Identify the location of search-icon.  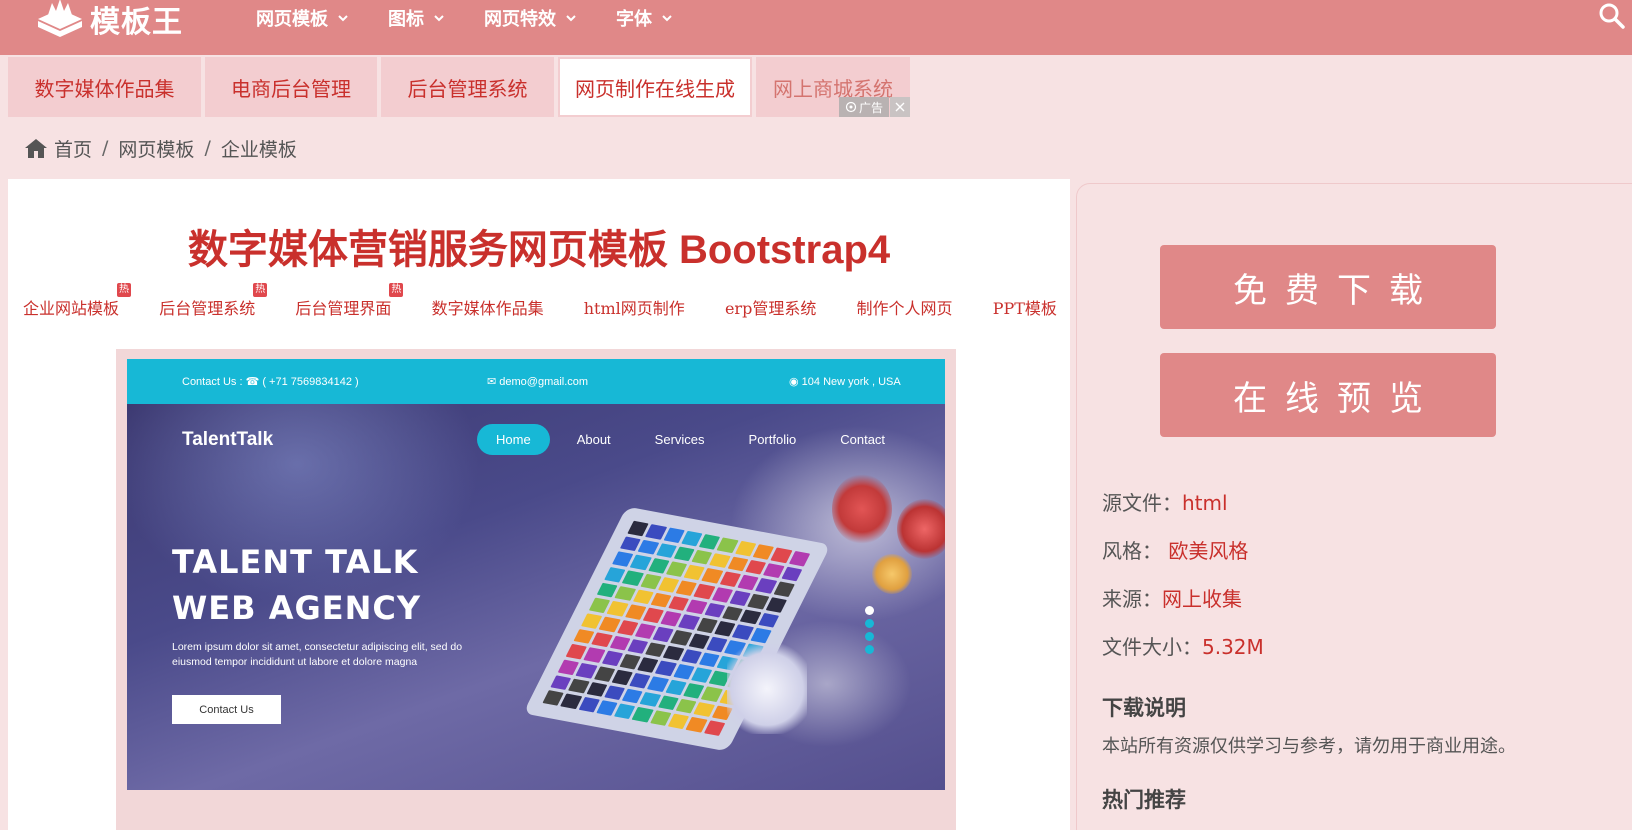
(1612, 16).